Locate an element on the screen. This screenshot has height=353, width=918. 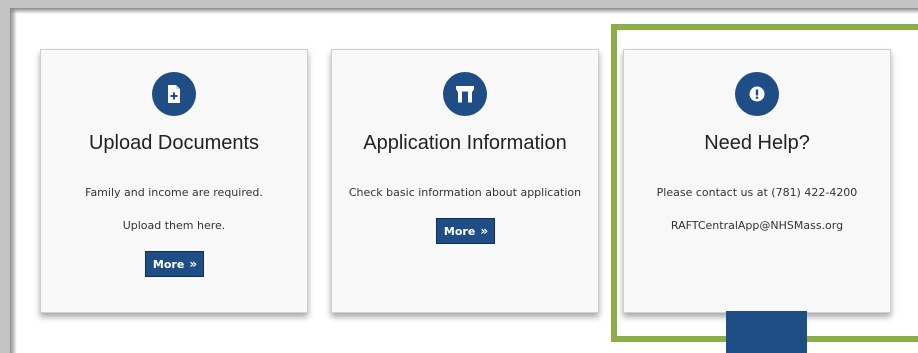
card-title: Application Information is located at coordinates (465, 143).